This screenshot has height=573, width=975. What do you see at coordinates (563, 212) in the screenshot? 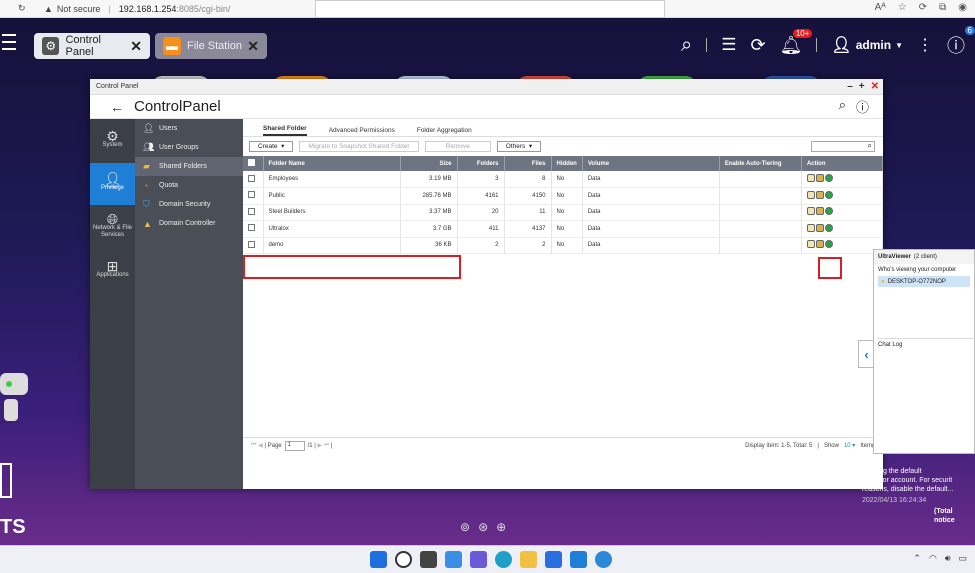
I see `table-row: Steel Builders 3.37 MB 20 11 No Data` at bounding box center [563, 212].